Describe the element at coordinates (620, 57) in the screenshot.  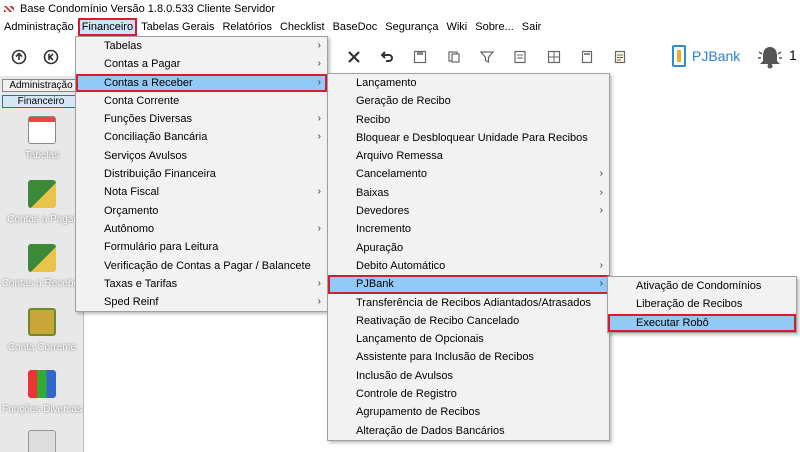
I see `notes-icon` at that location.